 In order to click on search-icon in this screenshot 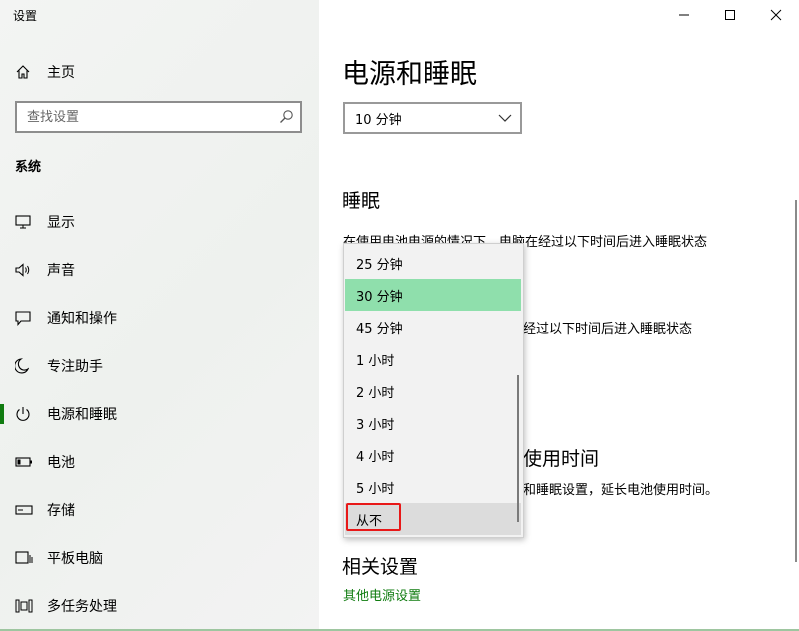, I will do `click(286, 119)`.